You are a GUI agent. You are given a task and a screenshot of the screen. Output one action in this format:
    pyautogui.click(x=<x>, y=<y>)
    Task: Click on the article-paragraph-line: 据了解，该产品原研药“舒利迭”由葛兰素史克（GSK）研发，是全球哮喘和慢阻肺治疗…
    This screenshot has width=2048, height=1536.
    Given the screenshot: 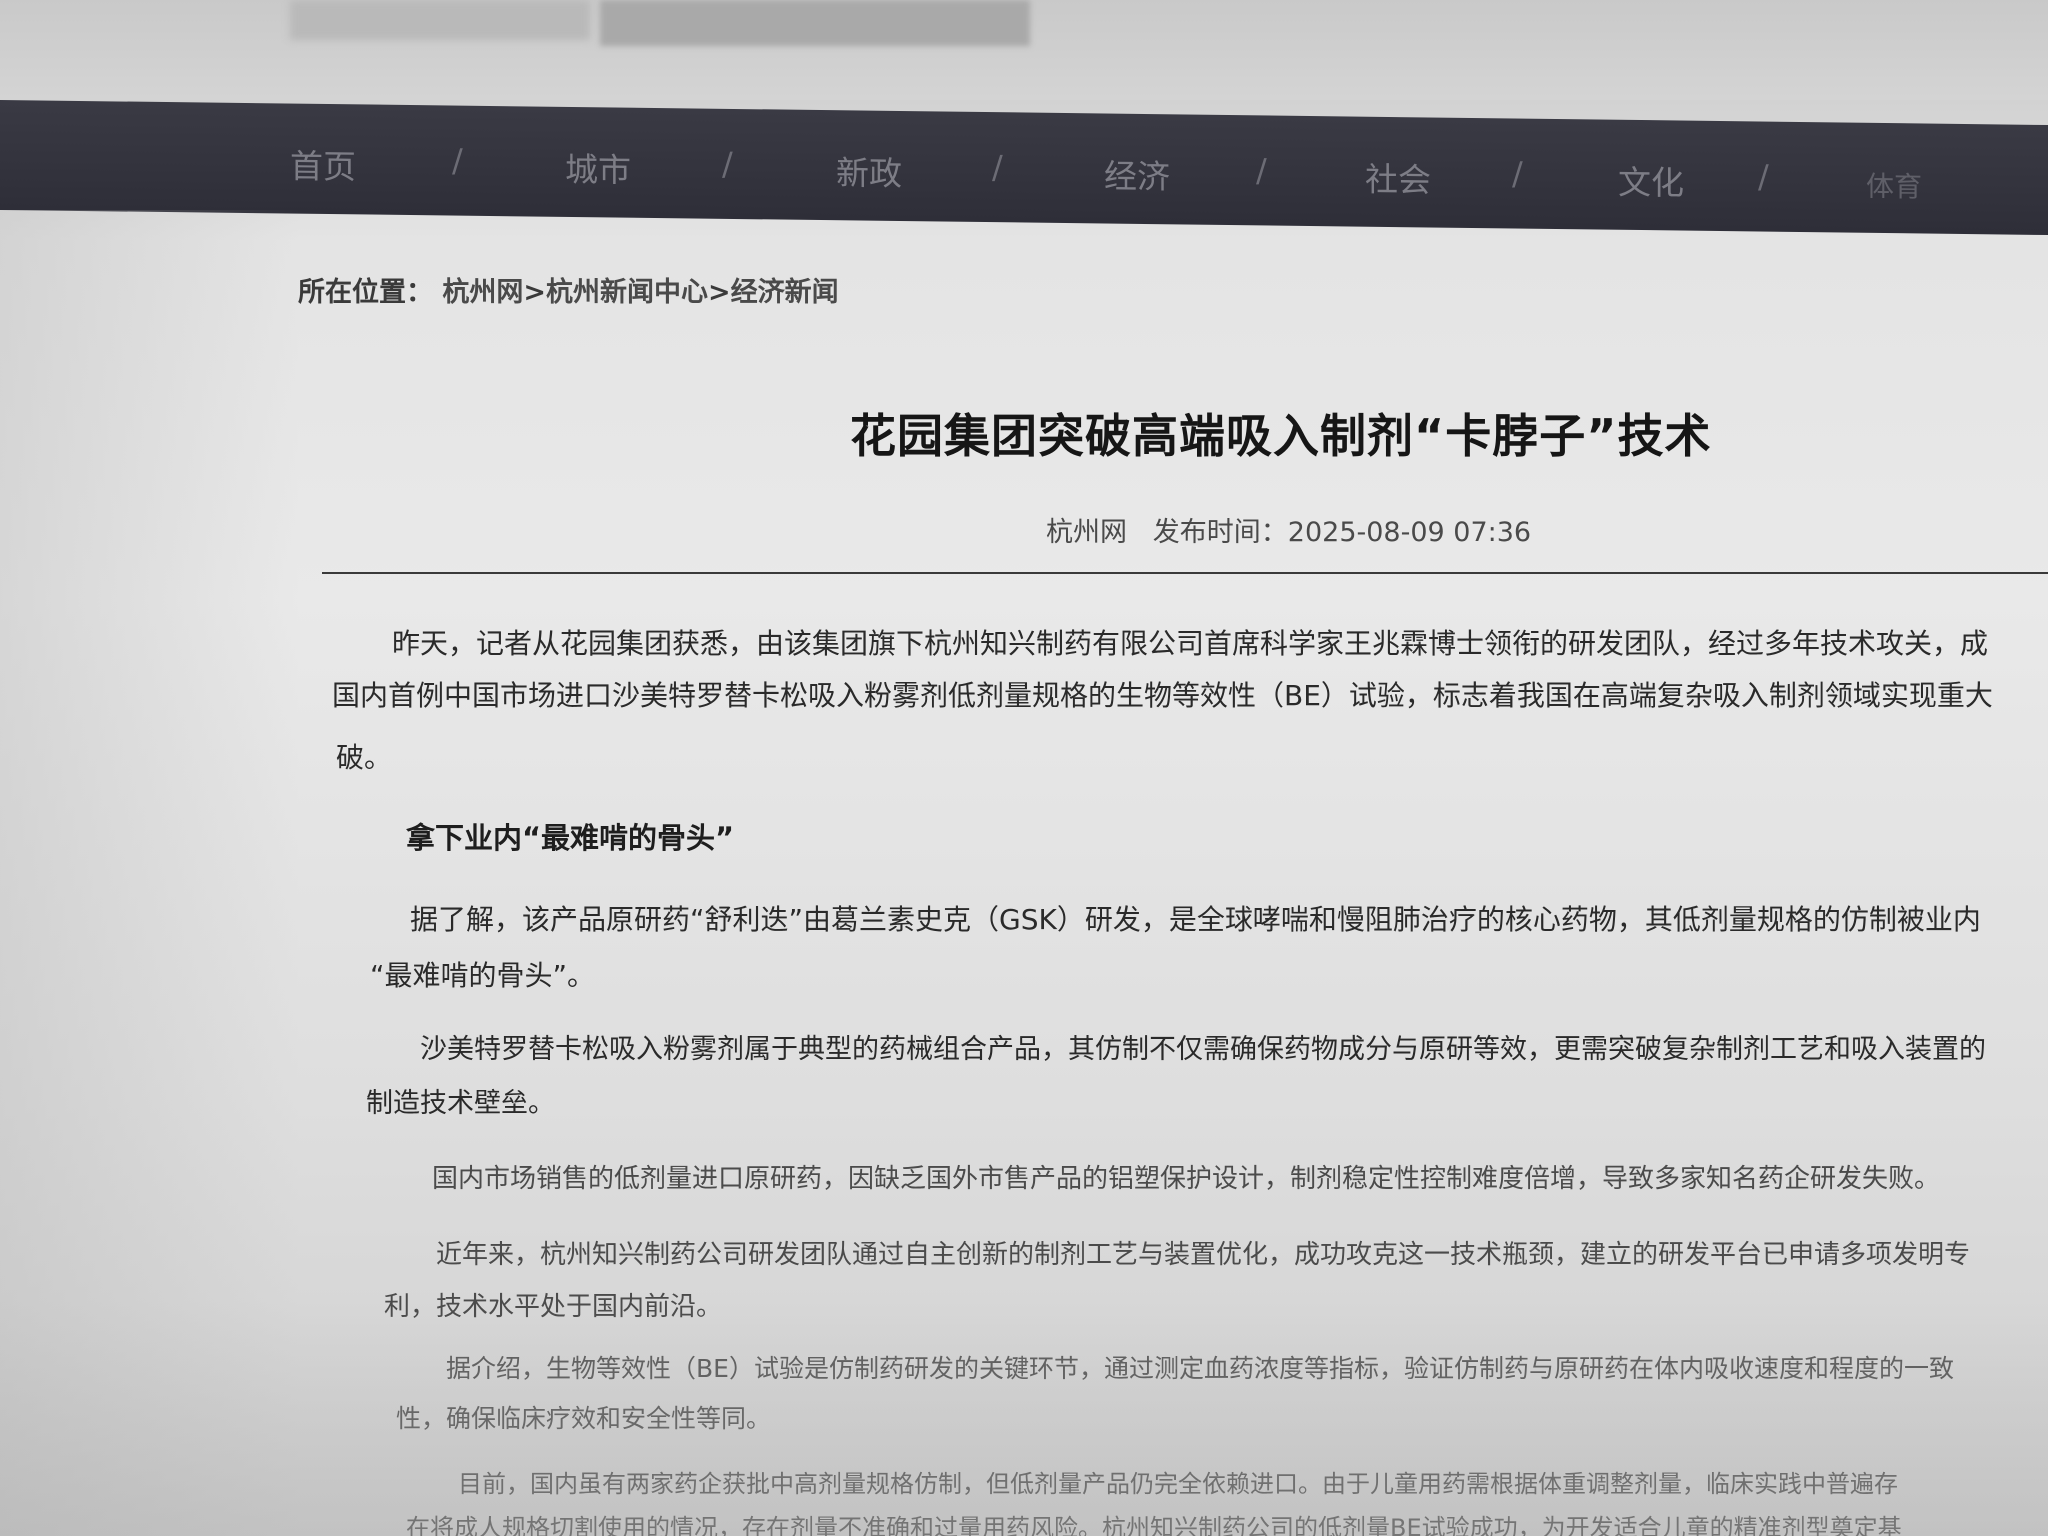 What is the action you would take?
    pyautogui.click(x=1195, y=919)
    